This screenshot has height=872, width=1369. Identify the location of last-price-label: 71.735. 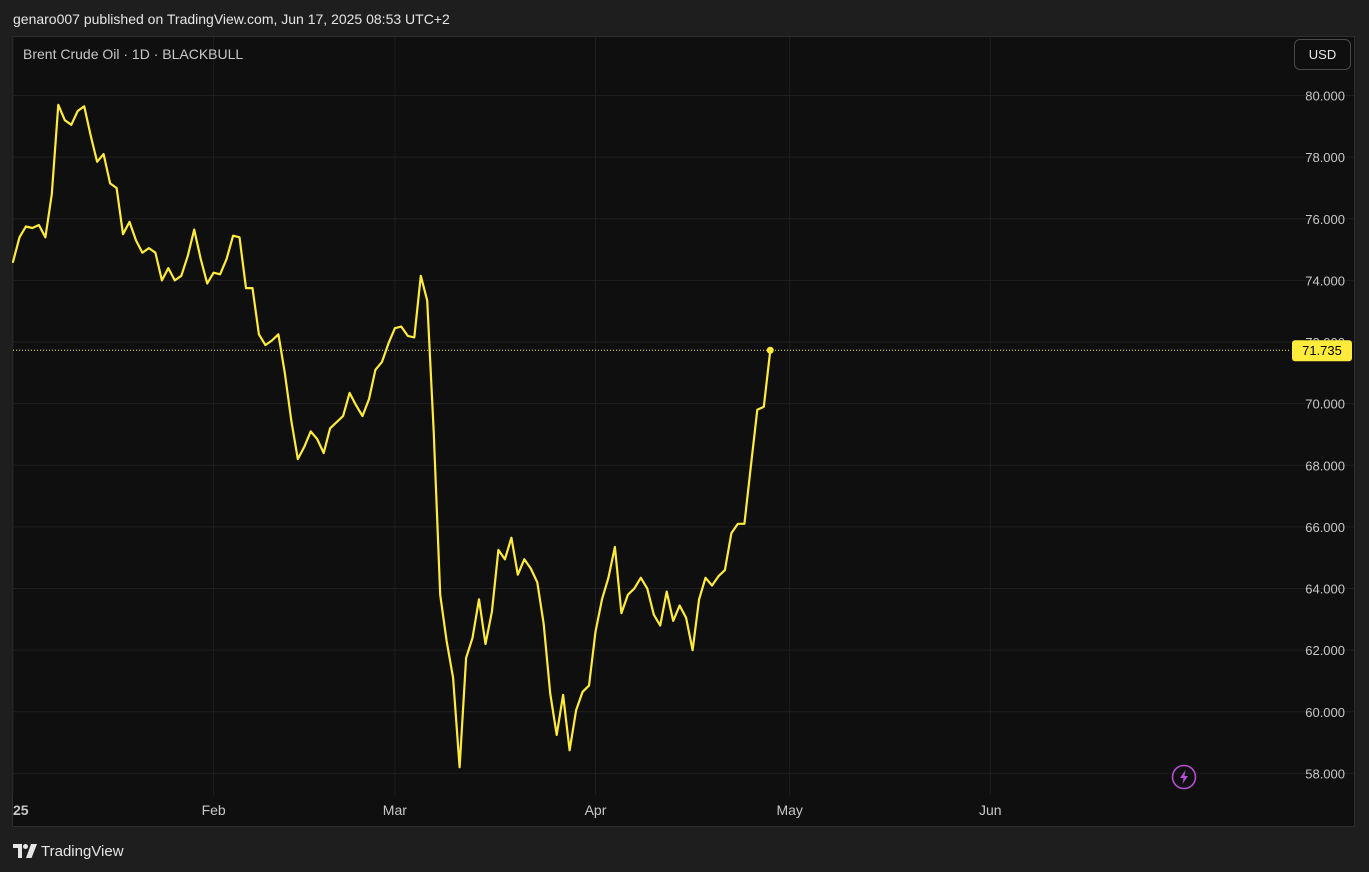
(1322, 350).